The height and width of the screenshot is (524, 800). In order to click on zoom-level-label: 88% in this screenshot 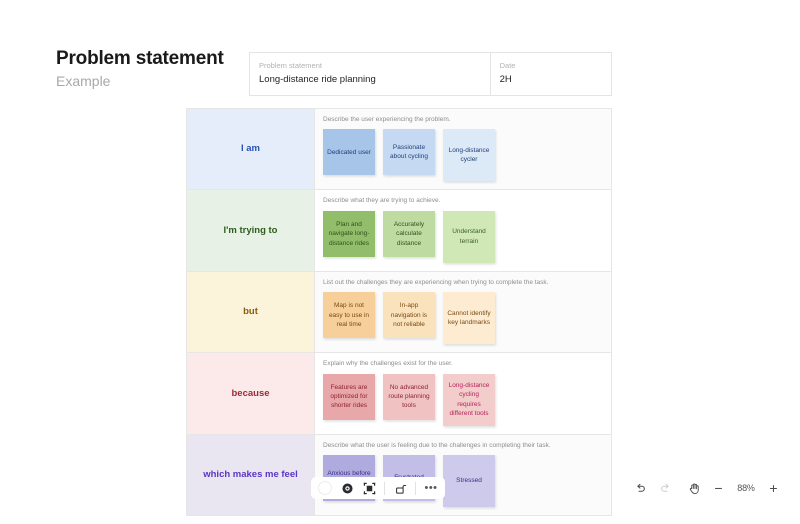, I will do `click(746, 488)`.